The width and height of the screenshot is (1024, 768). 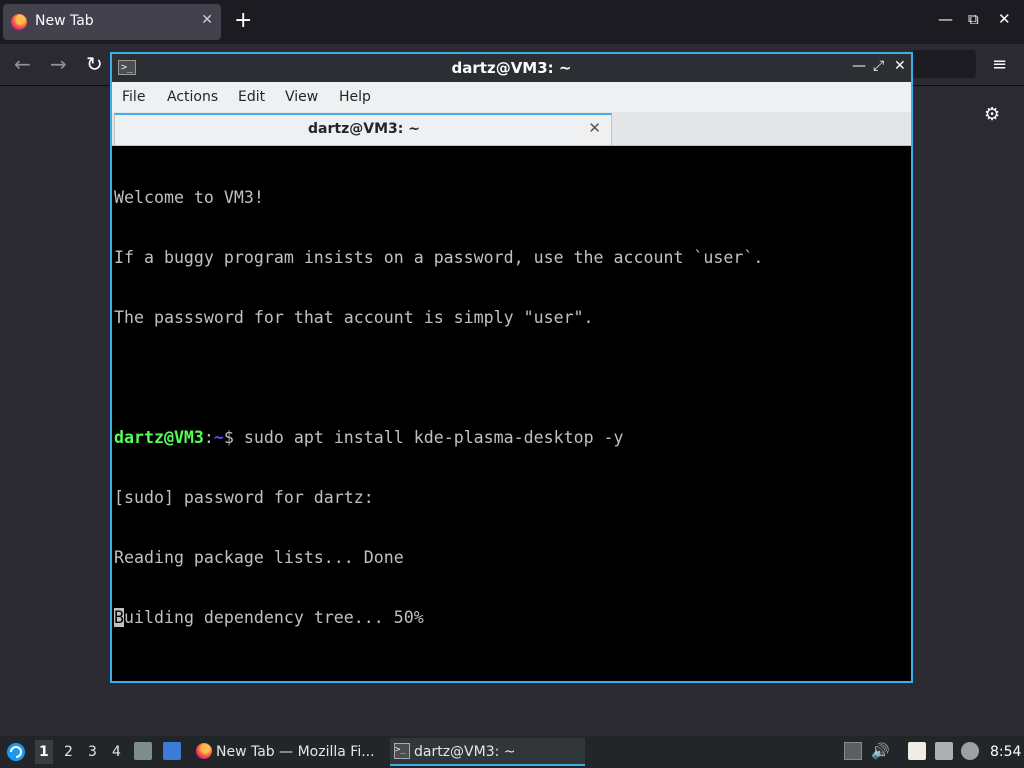 What do you see at coordinates (999, 64) in the screenshot?
I see `app-menu-icon: ≡` at bounding box center [999, 64].